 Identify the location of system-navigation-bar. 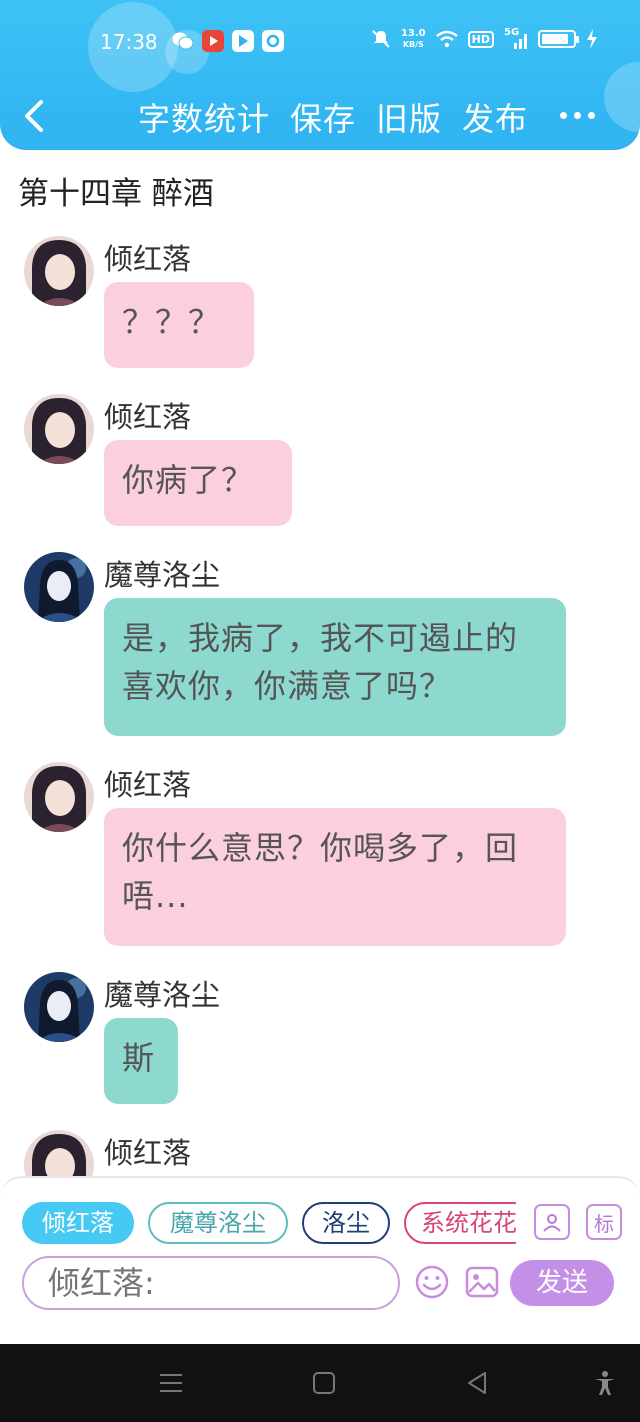
(320, 1383).